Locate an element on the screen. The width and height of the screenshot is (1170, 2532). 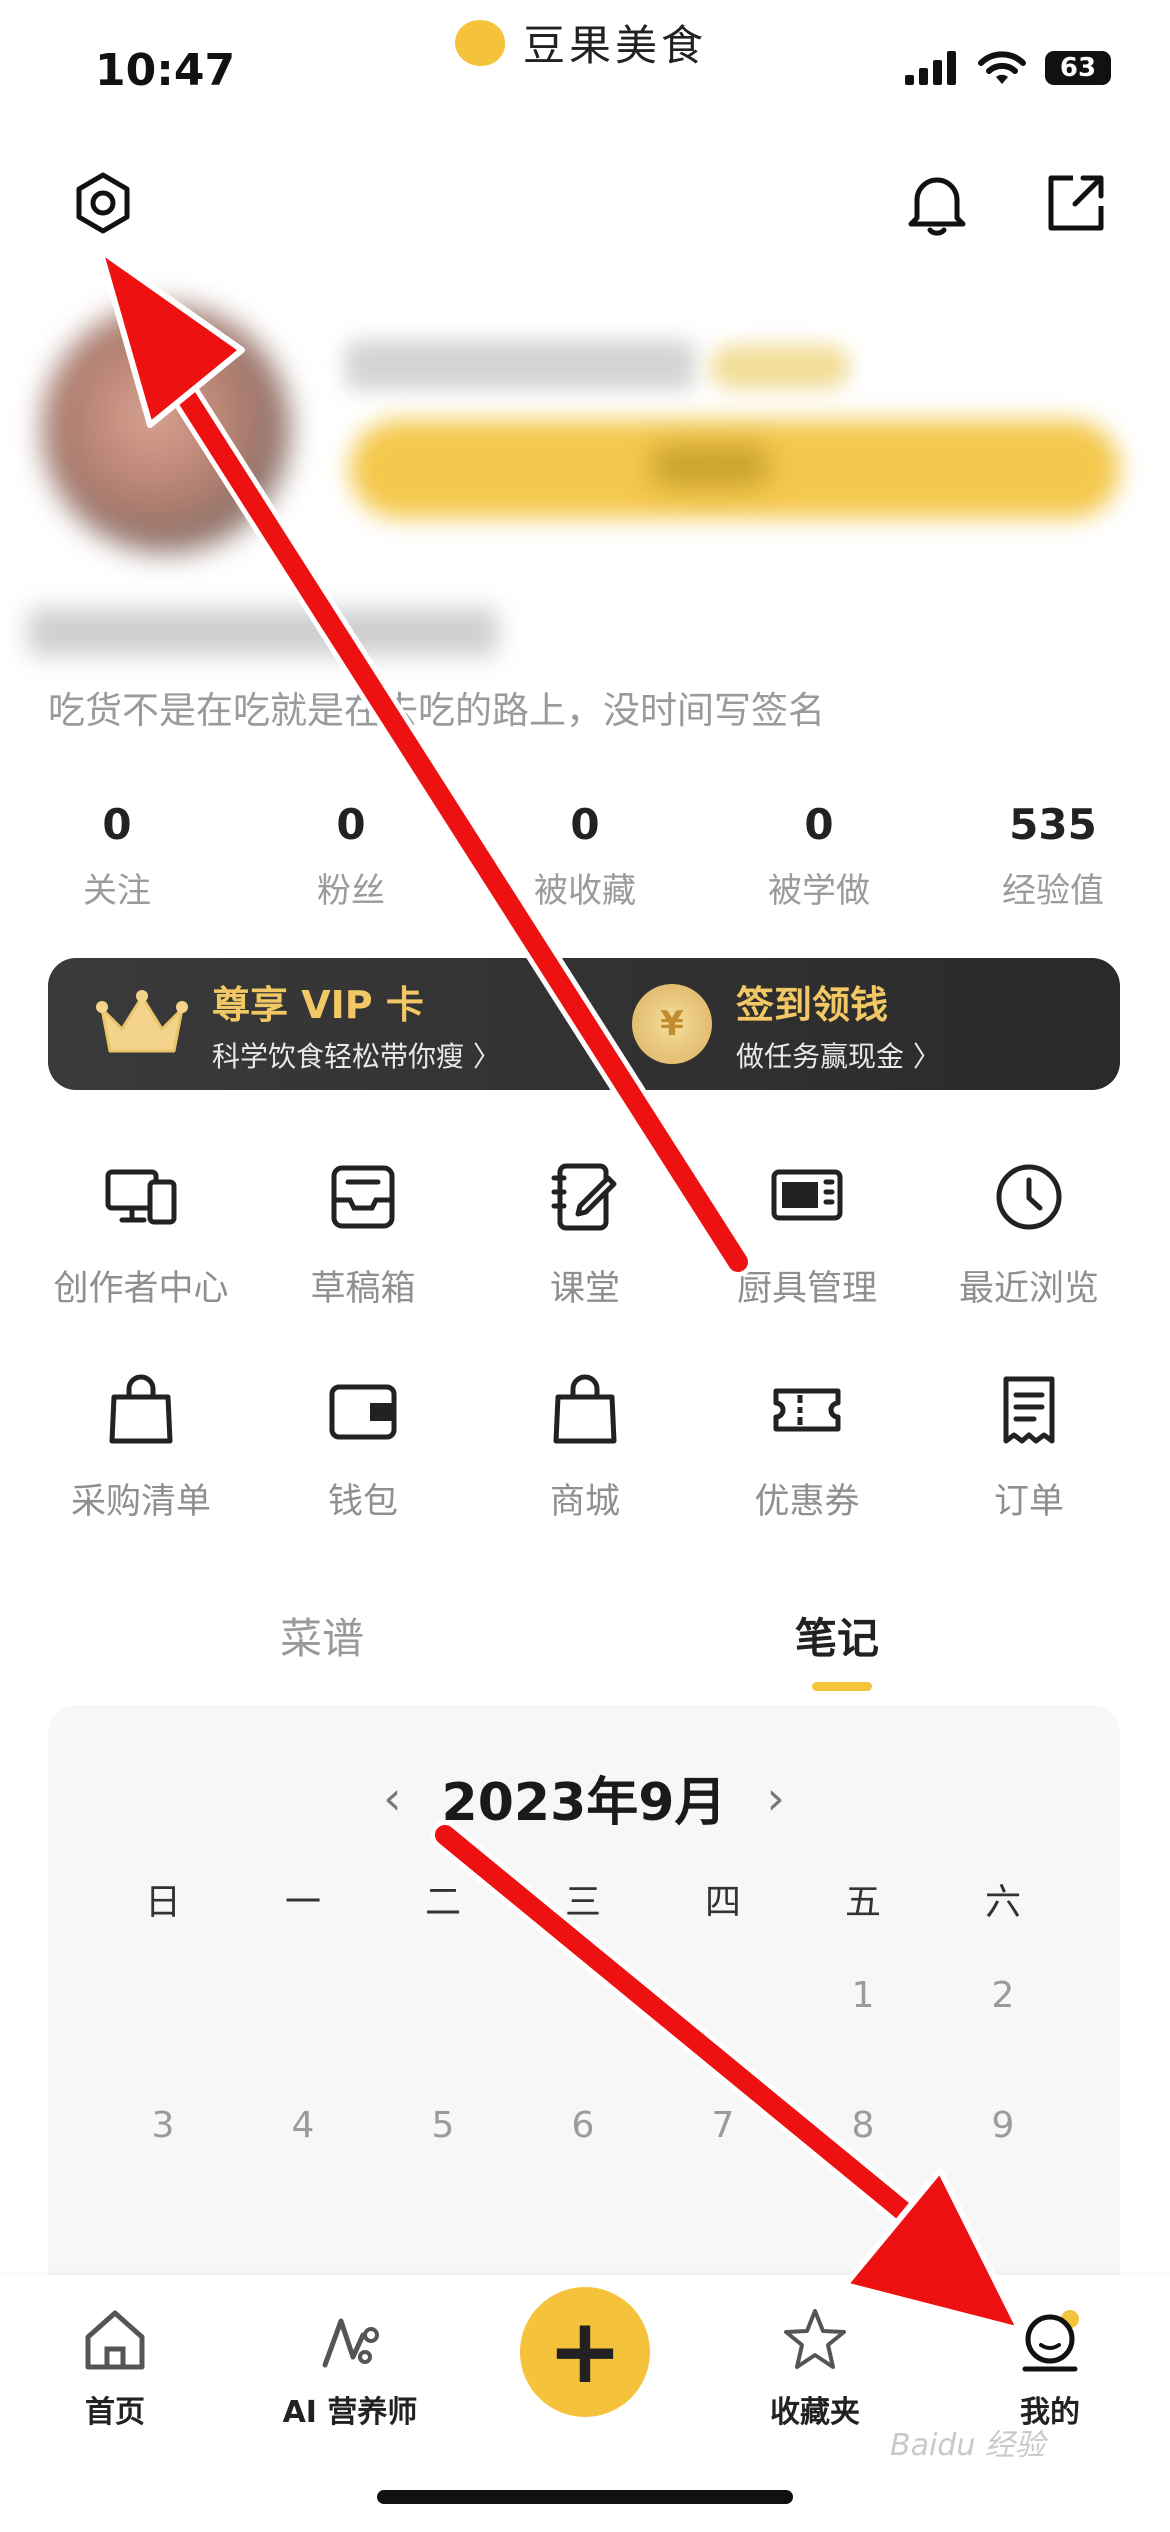
watermark: Baidu 经验 is located at coordinates (967, 2445).